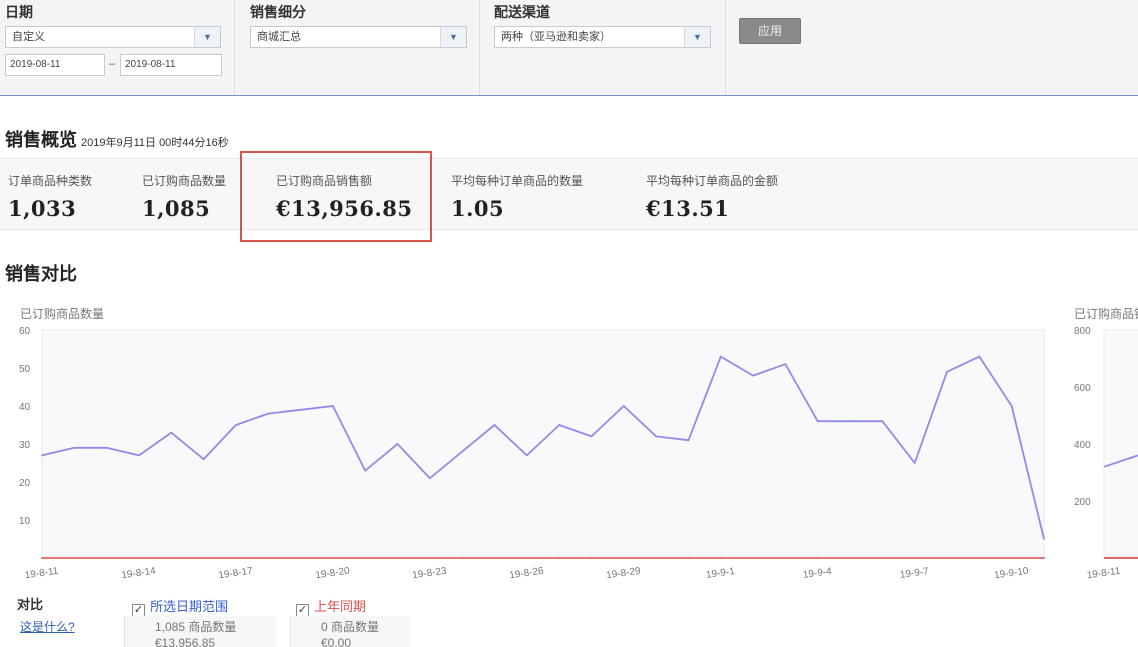  What do you see at coordinates (350, 627) in the screenshot?
I see `legend-units: 0 商品数量` at bounding box center [350, 627].